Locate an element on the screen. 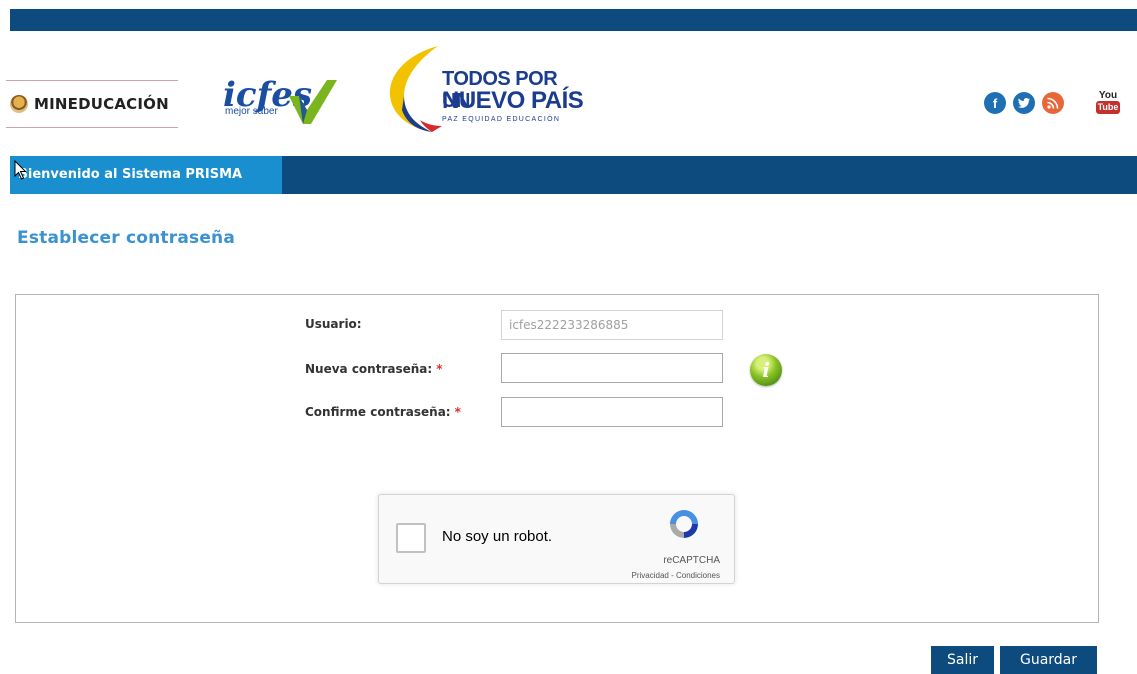 The height and width of the screenshot is (674, 1137). top-bar is located at coordinates (573, 20).